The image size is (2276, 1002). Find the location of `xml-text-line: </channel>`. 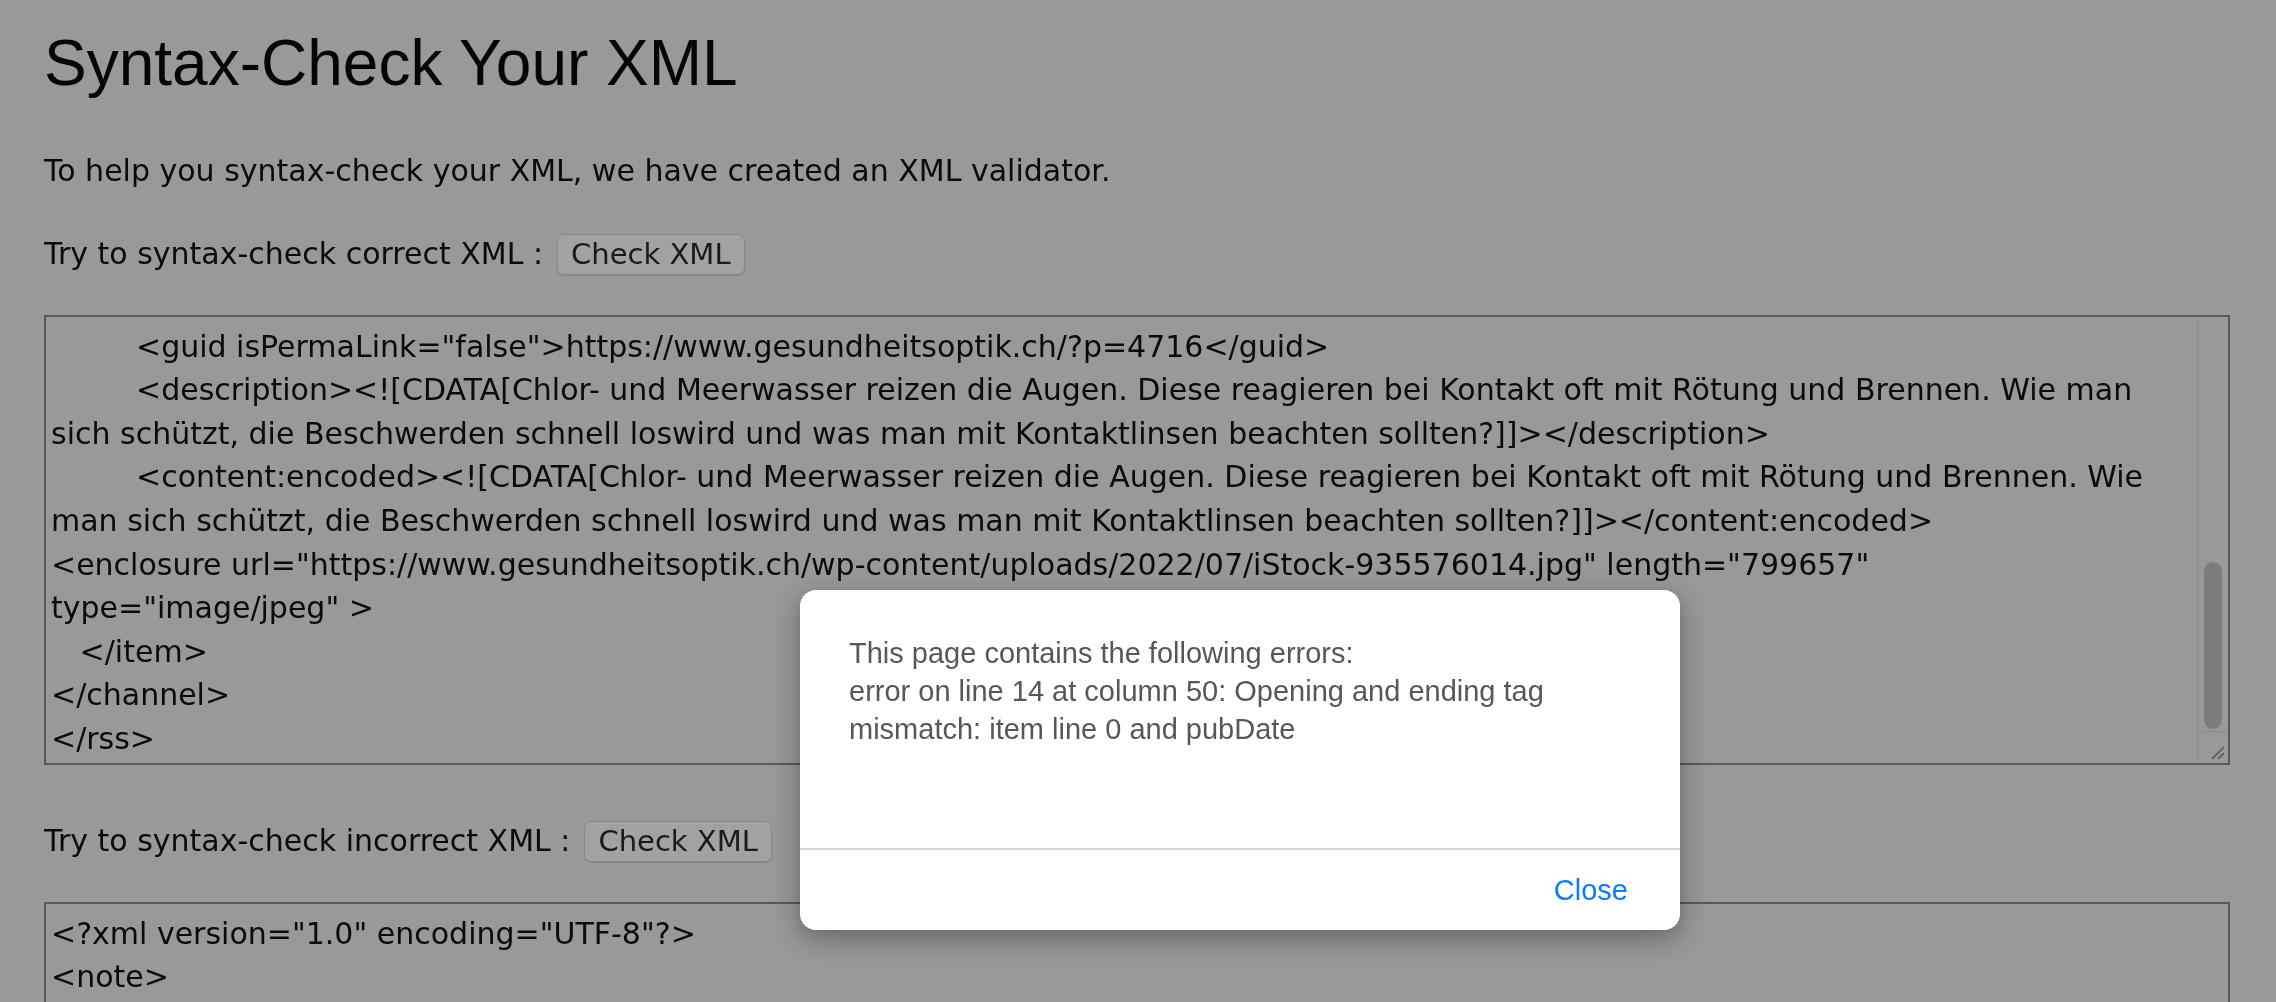

xml-text-line: </channel> is located at coordinates (141, 695).